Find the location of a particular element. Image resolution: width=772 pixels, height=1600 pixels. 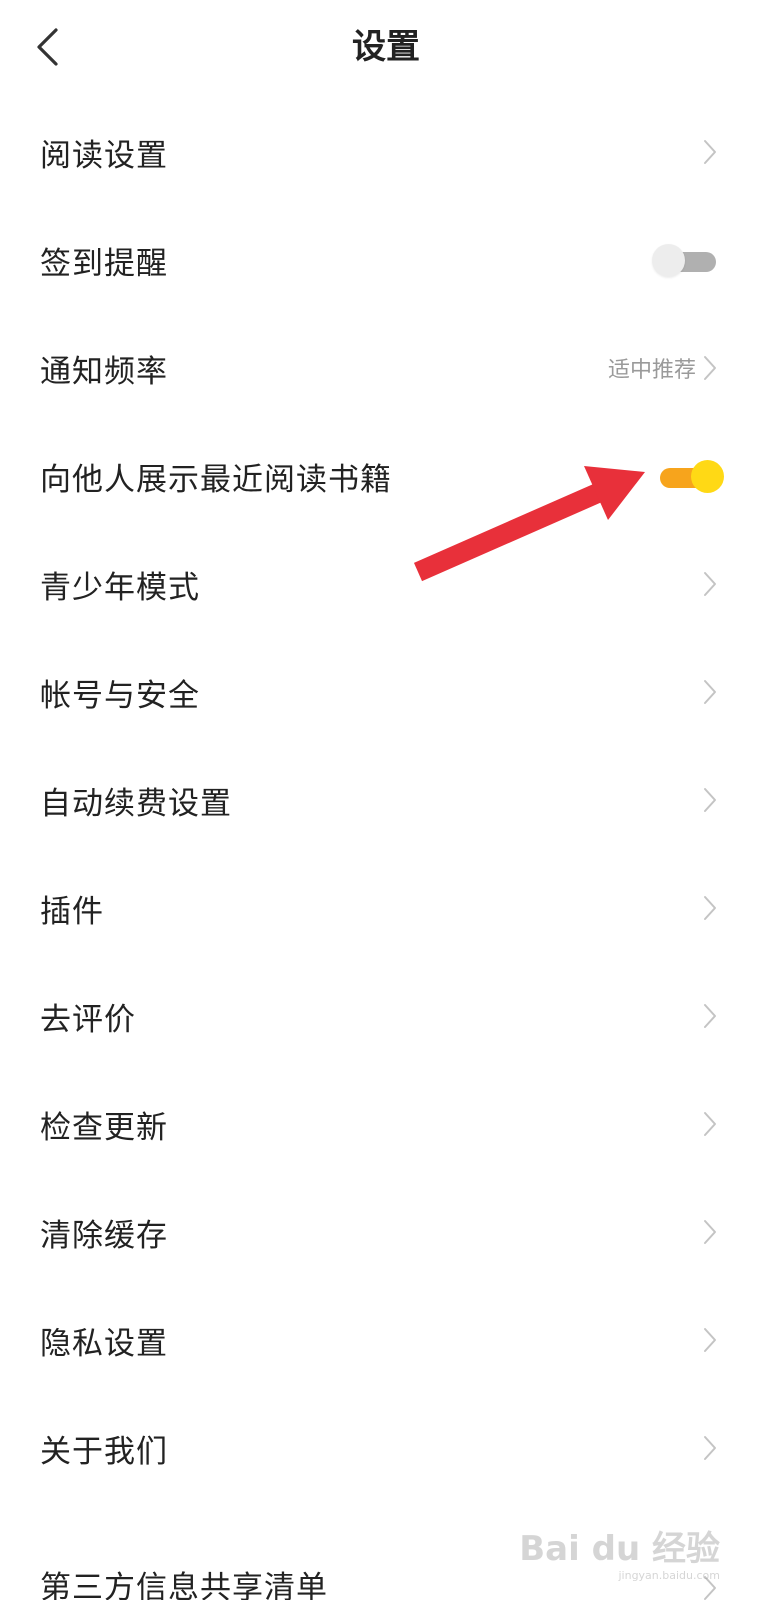

setting-reading-settings: 阅读设置 is located at coordinates (386, 152).